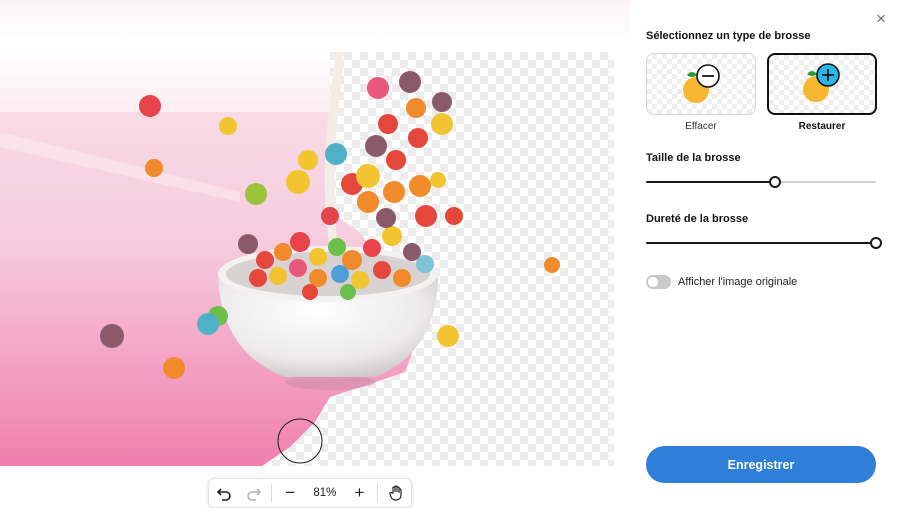 The width and height of the screenshot is (900, 508). Describe the element at coordinates (396, 493) in the screenshot. I see `hand-icon` at that location.